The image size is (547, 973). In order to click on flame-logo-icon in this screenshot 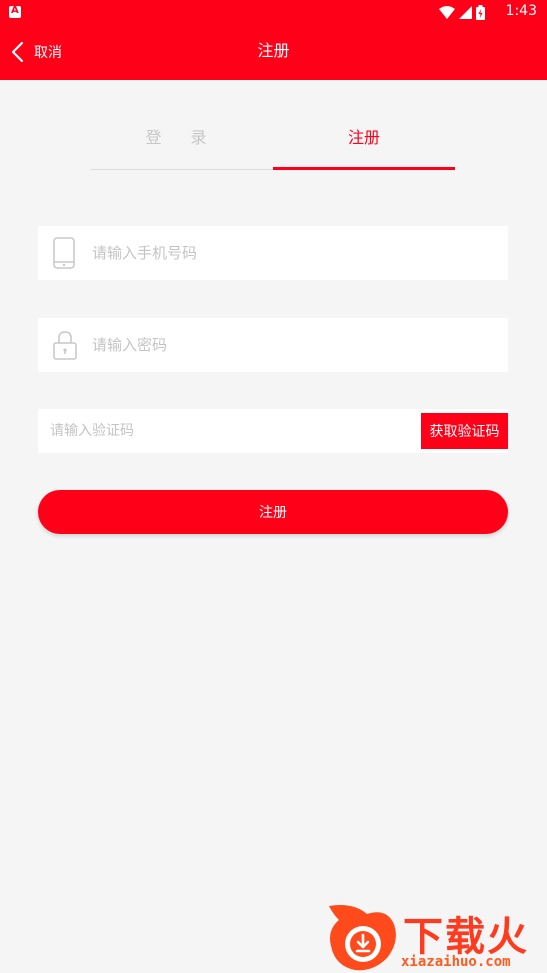, I will do `click(362, 938)`.